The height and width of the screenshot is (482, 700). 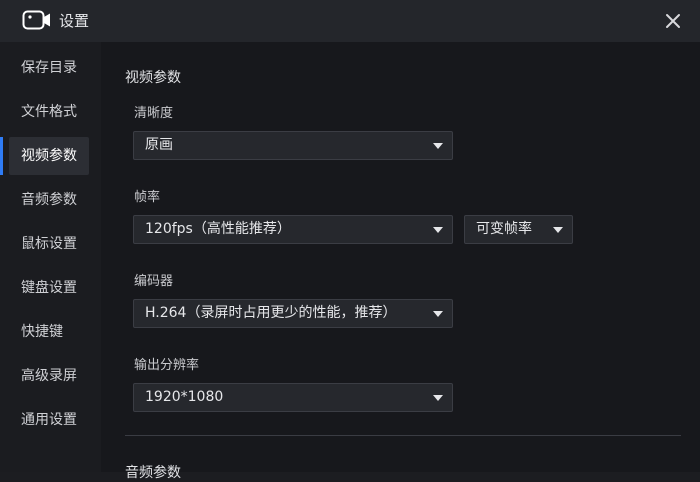 I want to click on sidebar-item-file-format: 文件格式, so click(x=49, y=112).